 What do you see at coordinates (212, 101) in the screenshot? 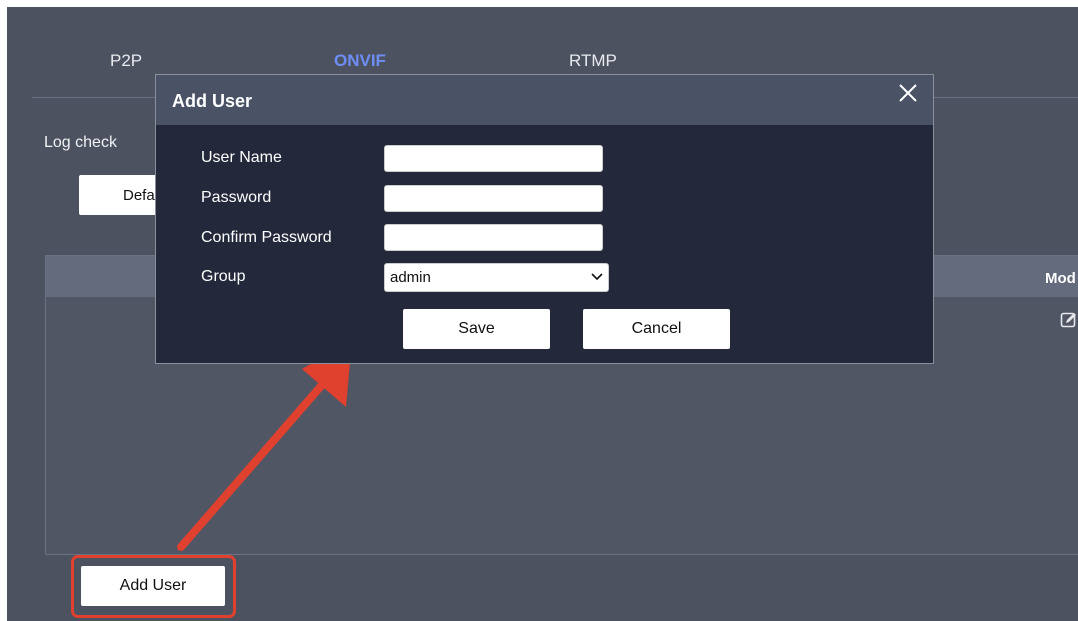
I see `dialog-title: Add User` at bounding box center [212, 101].